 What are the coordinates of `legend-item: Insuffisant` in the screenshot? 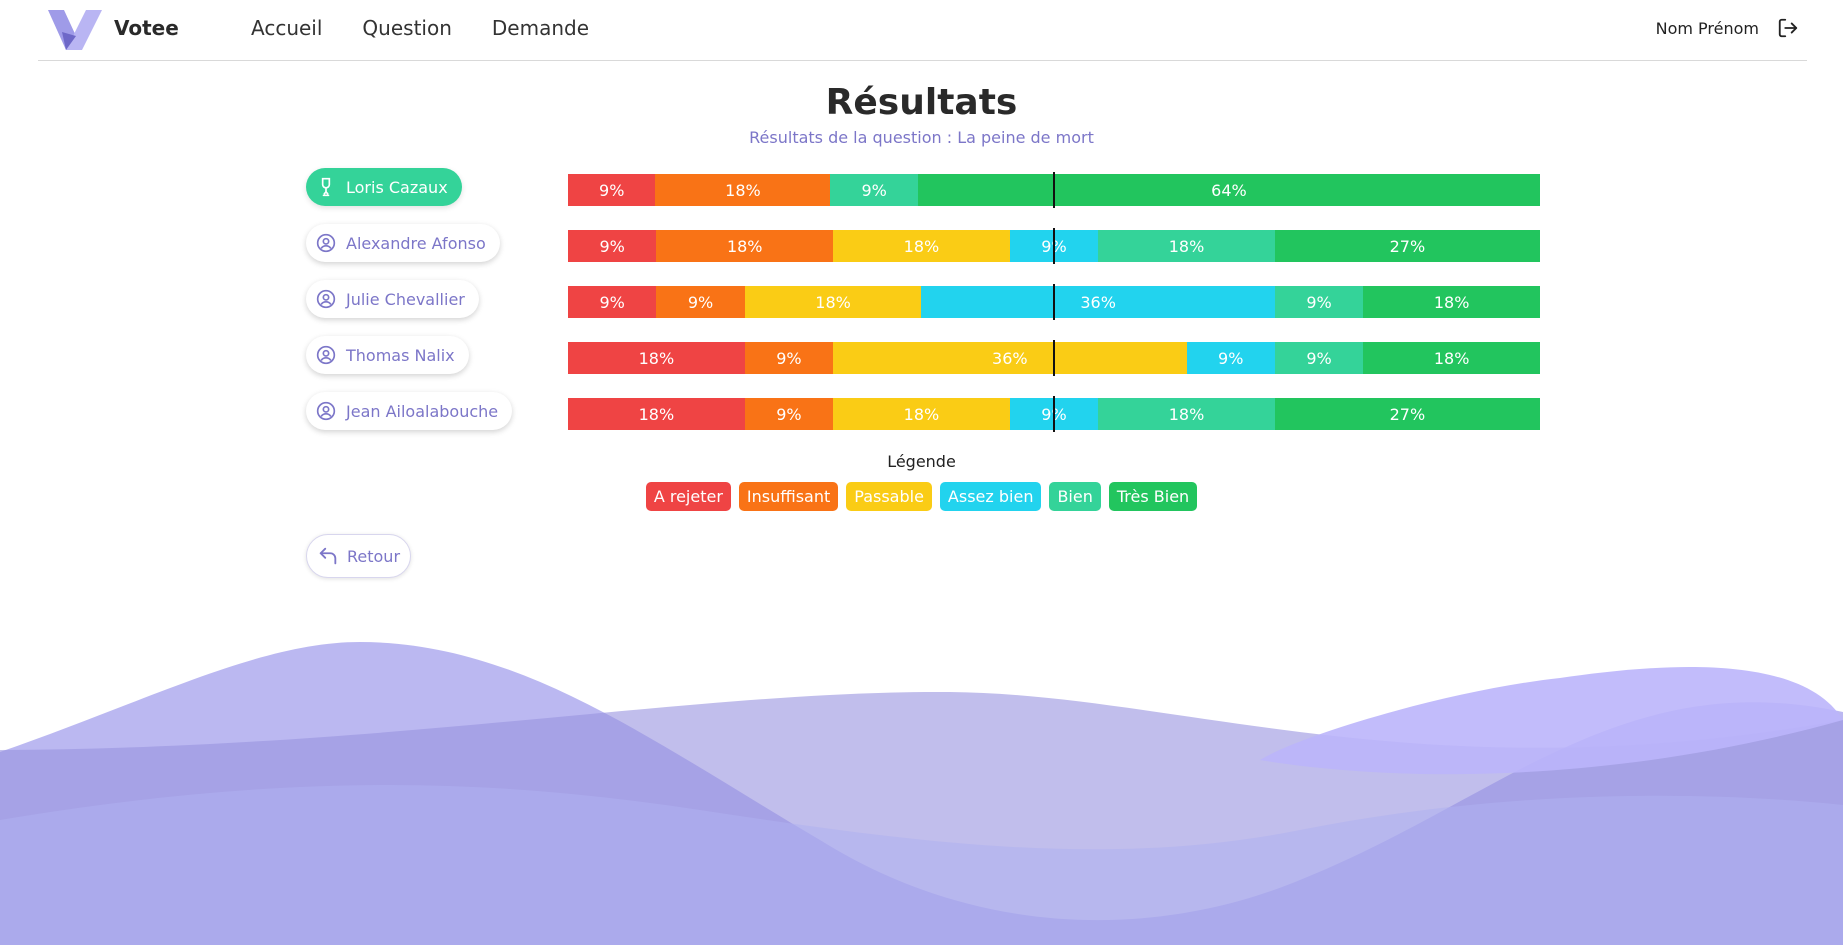 It's located at (788, 496).